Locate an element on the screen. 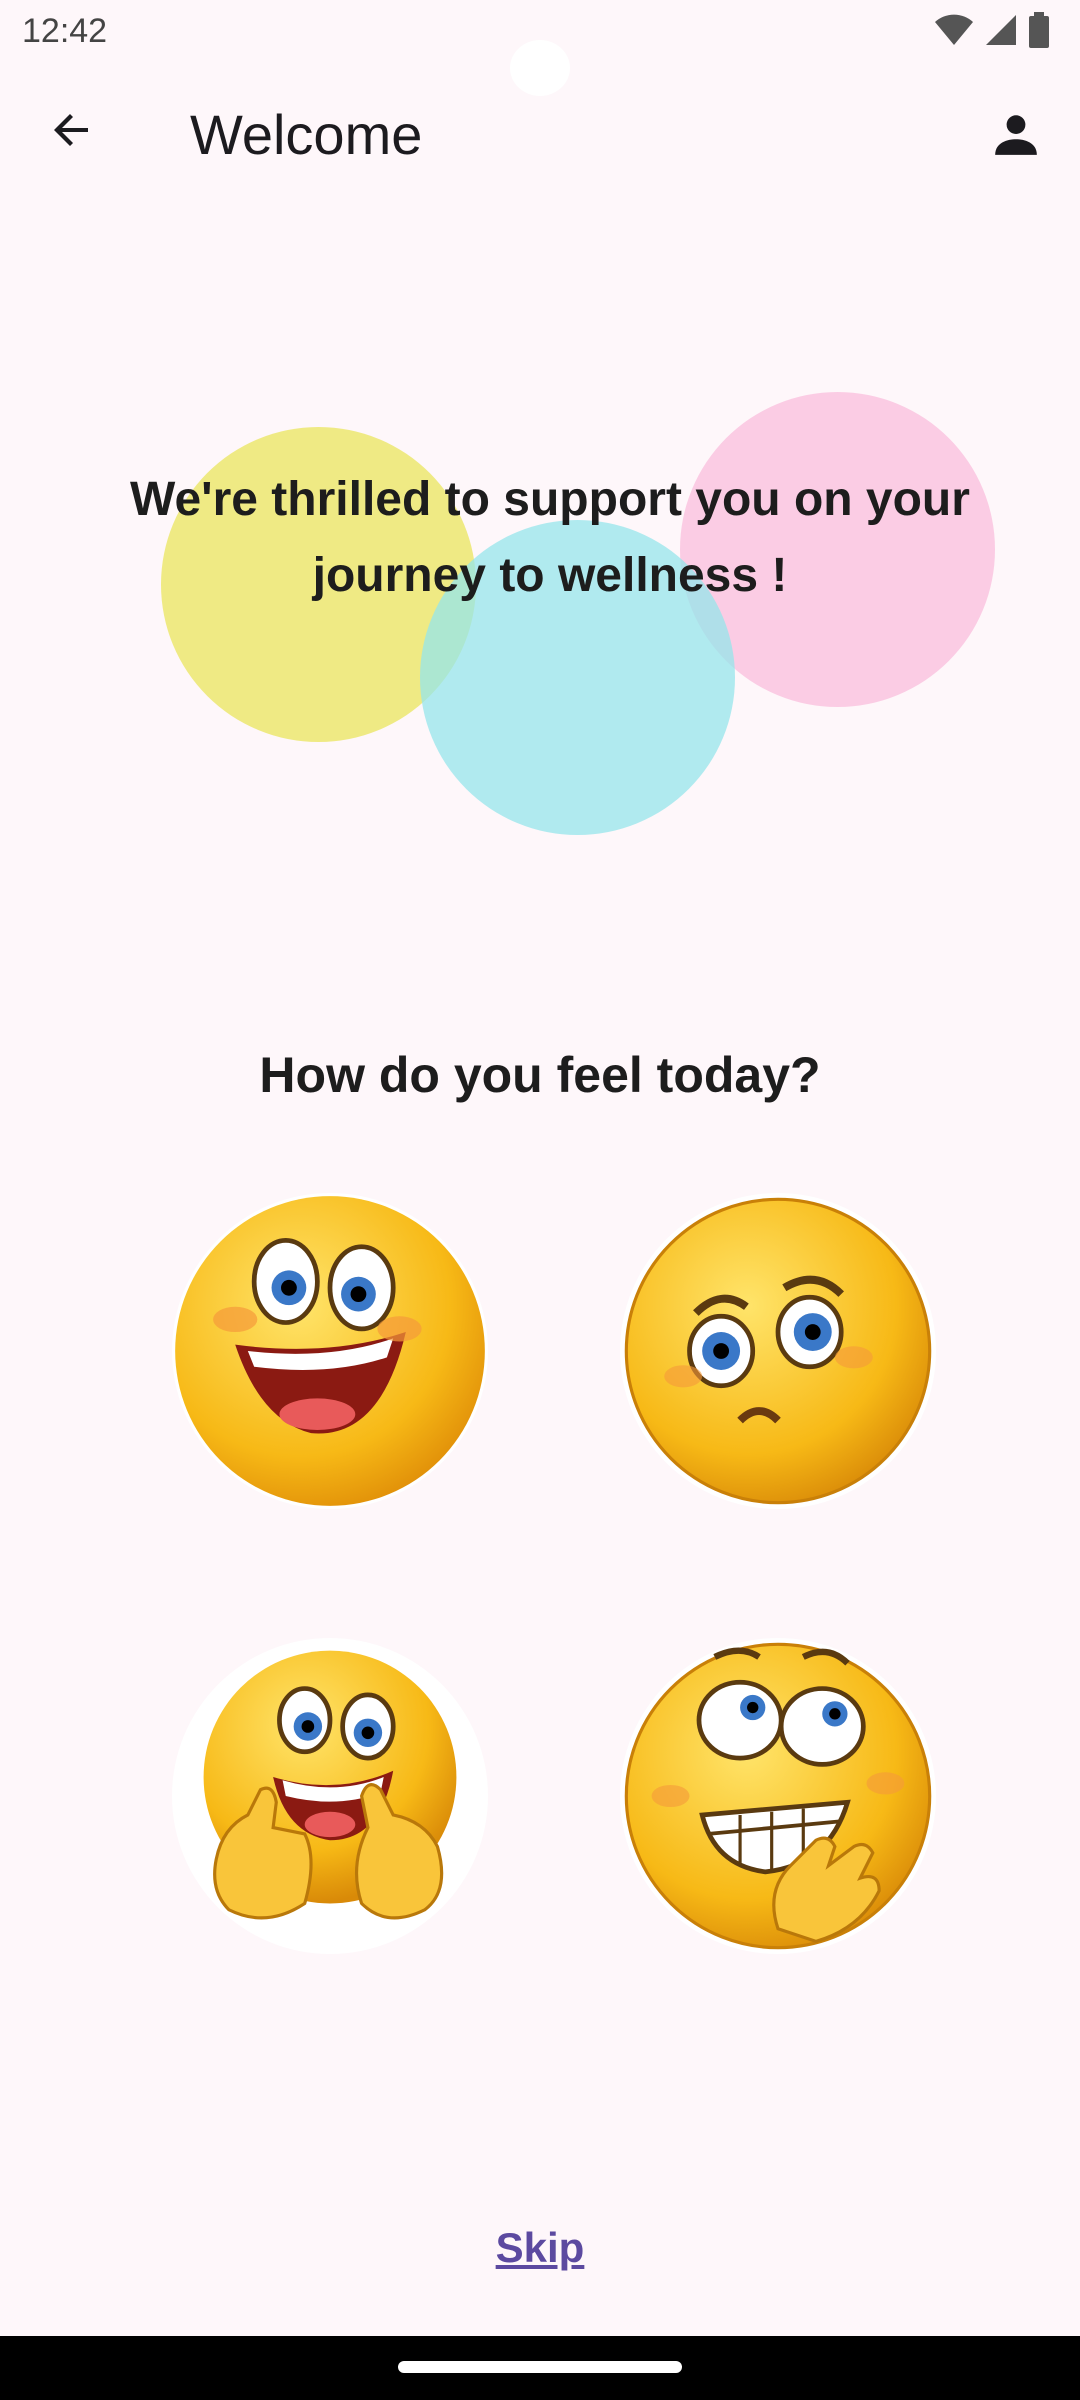 This screenshot has height=2400, width=1080. person-icon is located at coordinates (1016, 136).